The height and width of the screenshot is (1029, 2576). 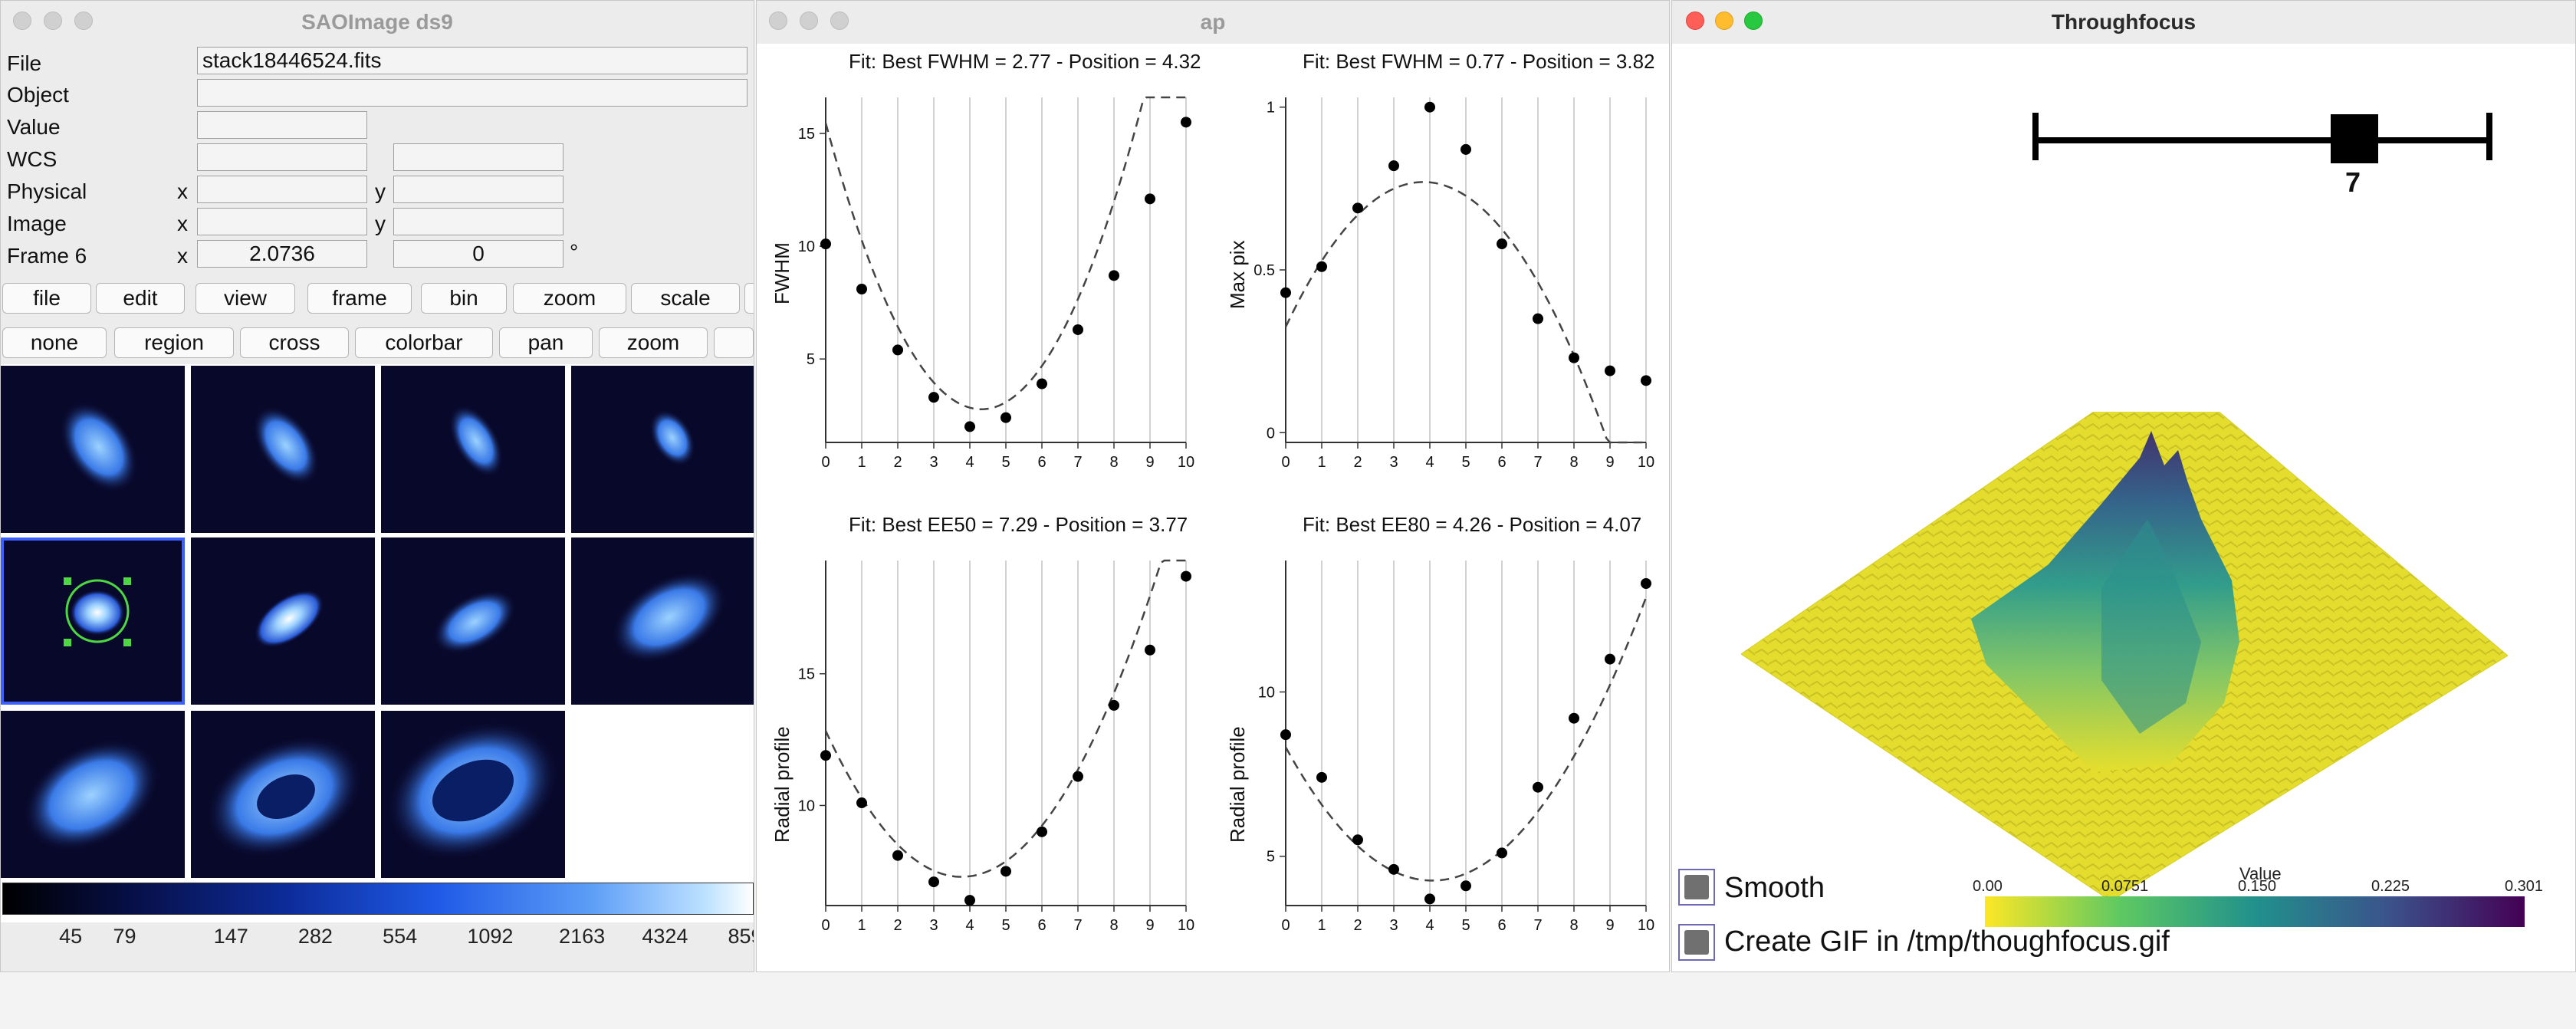 What do you see at coordinates (734, 342) in the screenshot?
I see `mode-more-button` at bounding box center [734, 342].